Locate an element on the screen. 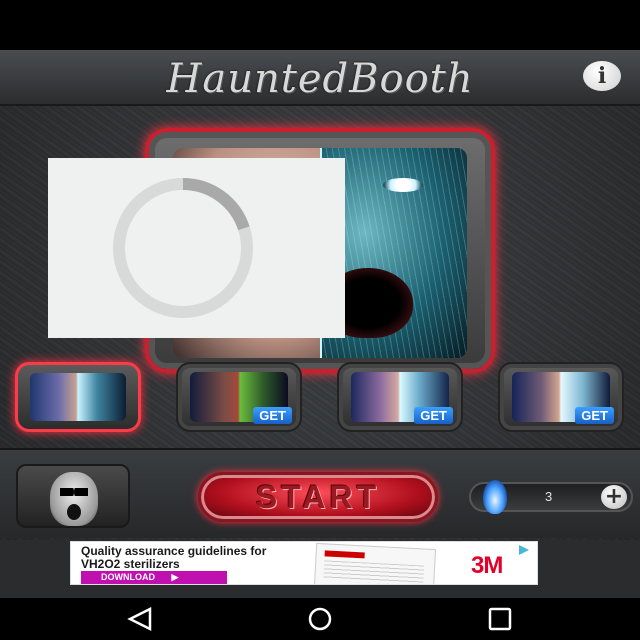  credit-count: 3 is located at coordinates (549, 496).